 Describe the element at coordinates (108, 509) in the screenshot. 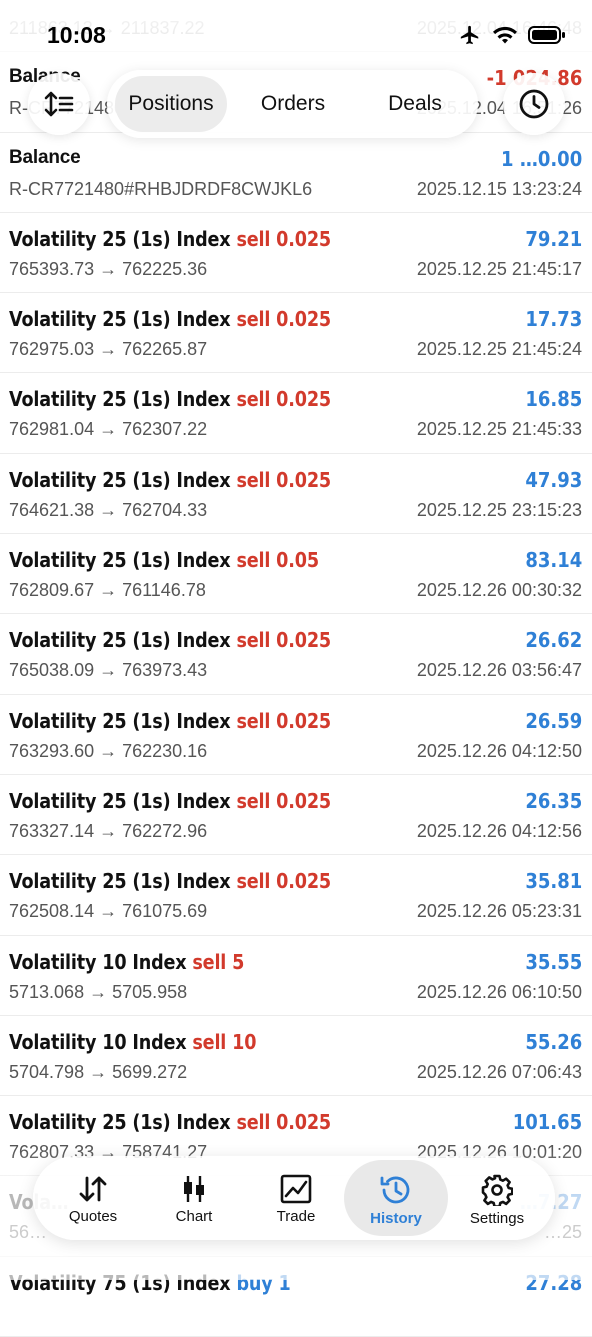

I see `deal-prices: 764621.38 → 762704.33` at that location.